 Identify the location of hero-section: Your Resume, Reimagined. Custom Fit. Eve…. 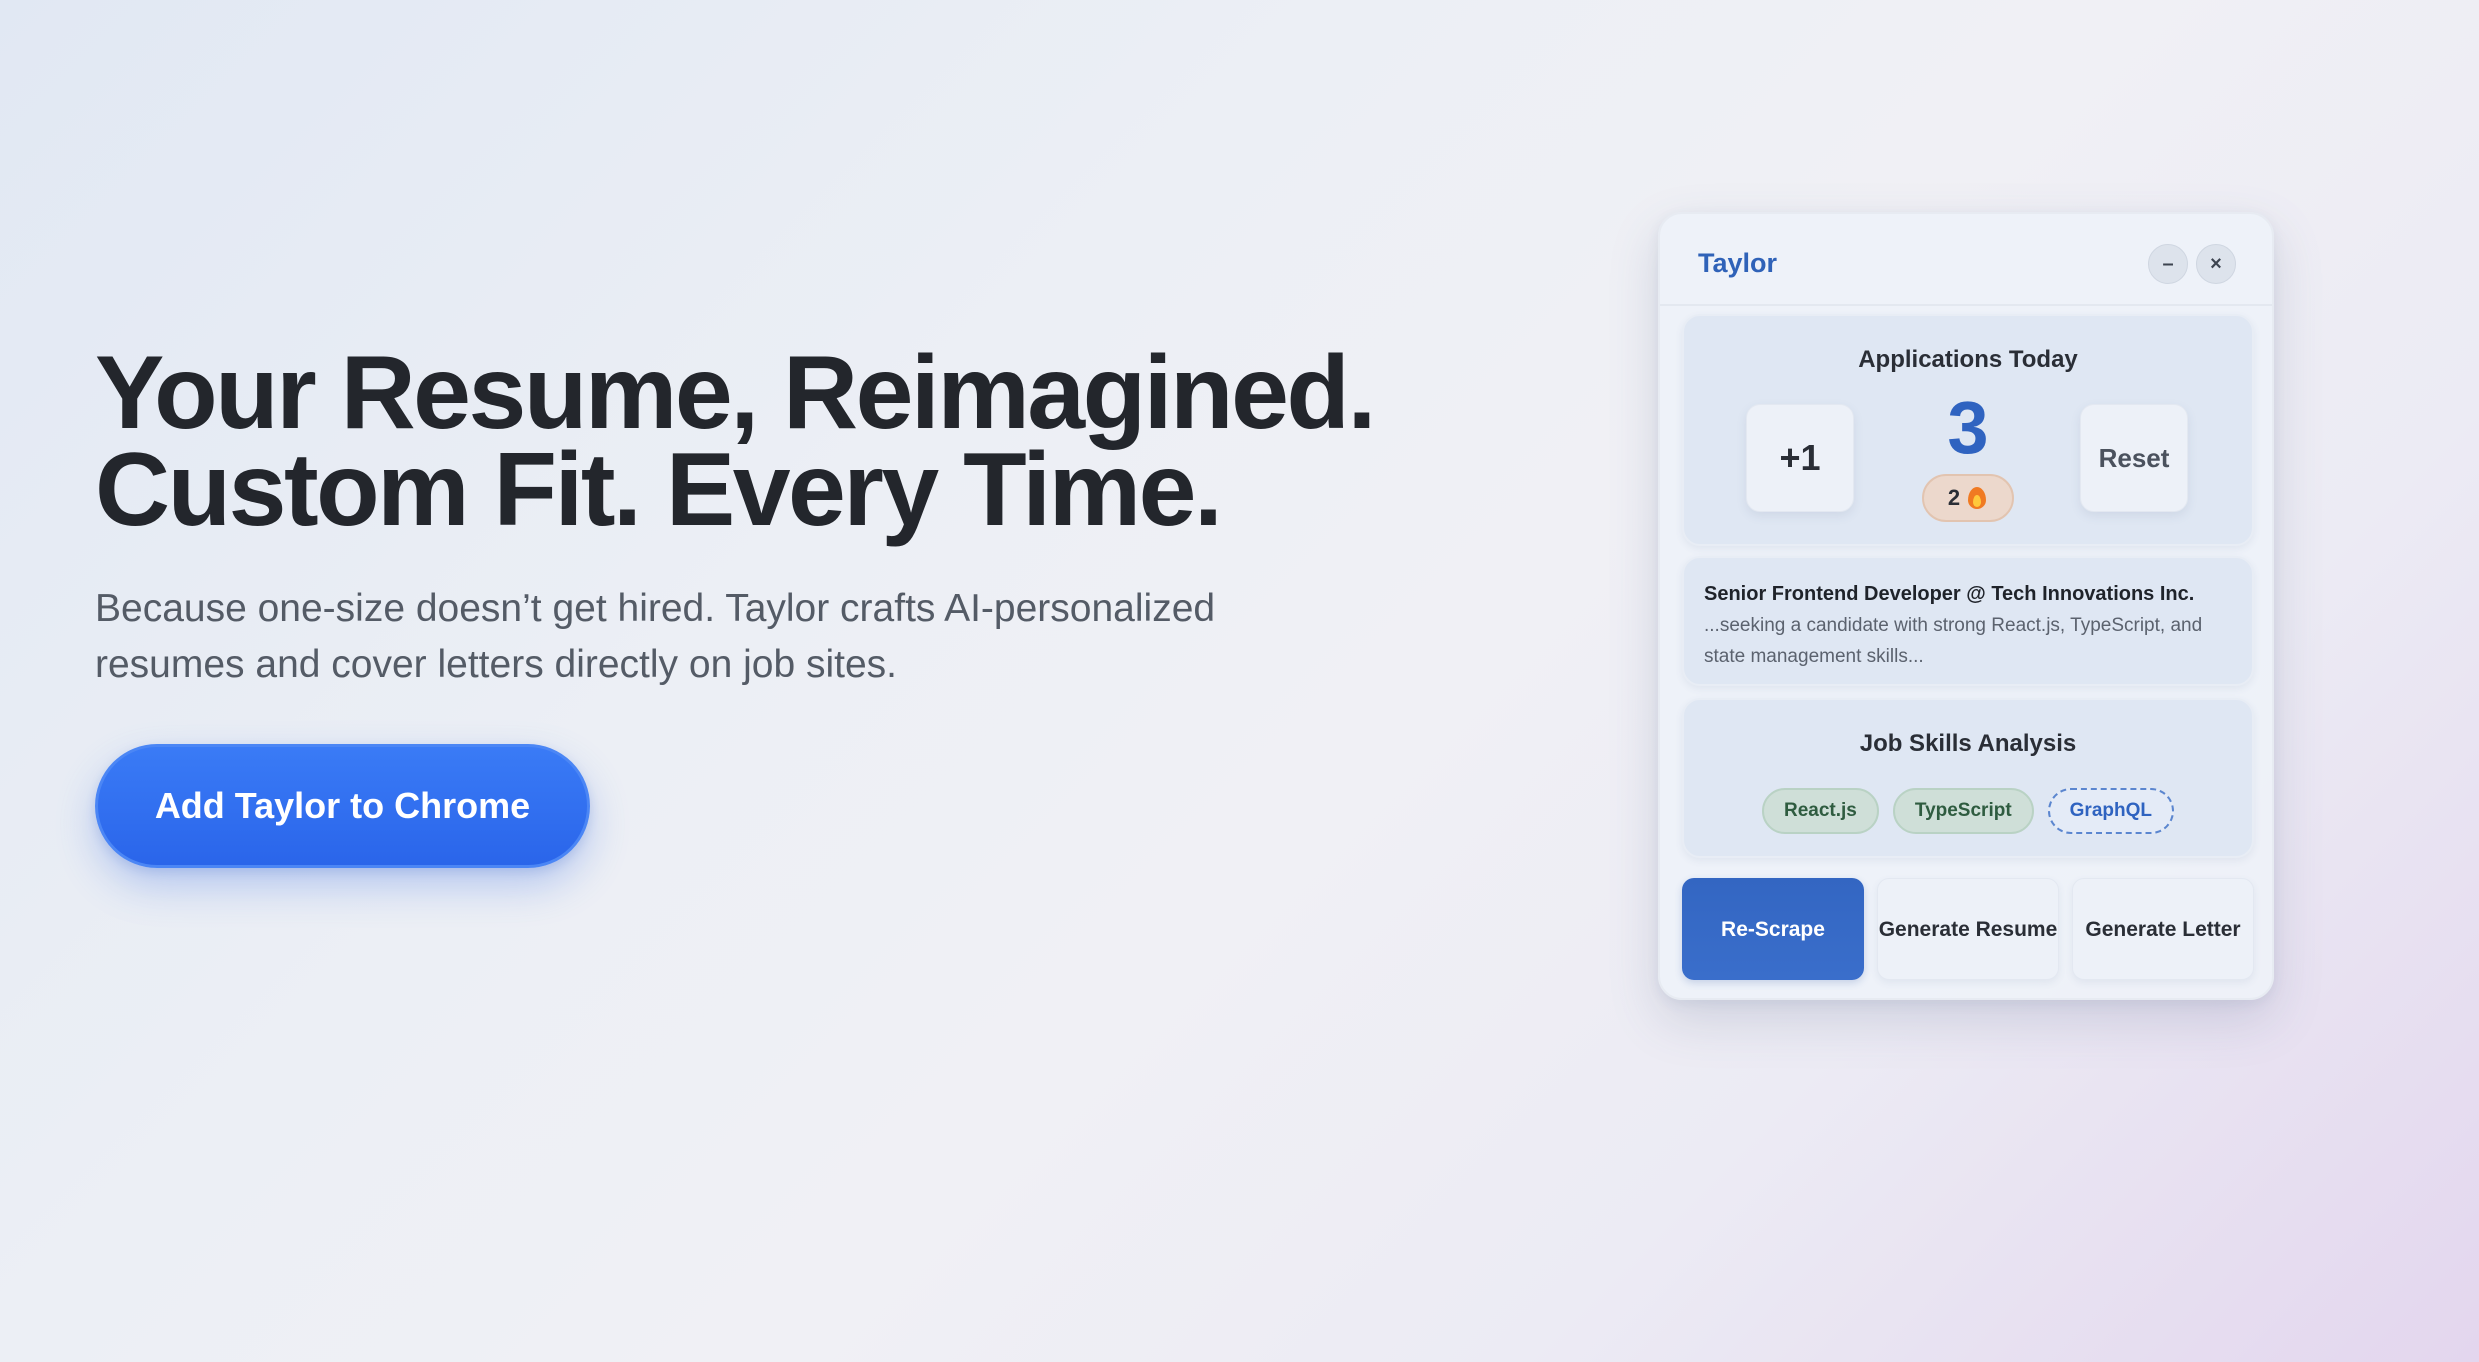
(745, 514).